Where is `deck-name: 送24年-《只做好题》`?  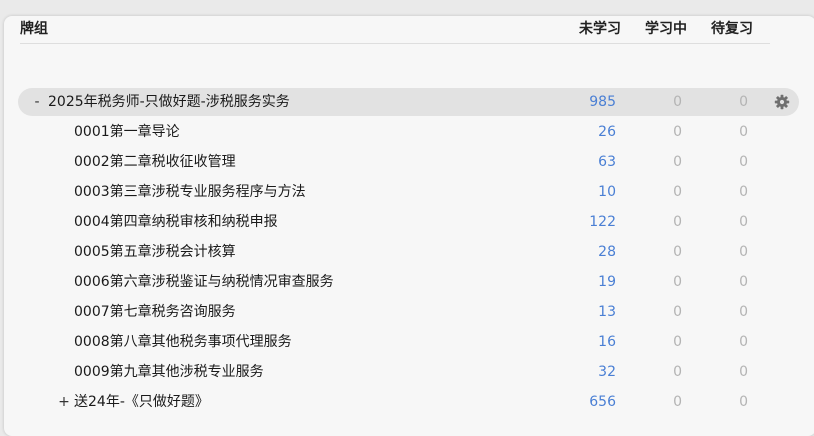 deck-name: 送24年-《只做好题》 is located at coordinates (141, 402).